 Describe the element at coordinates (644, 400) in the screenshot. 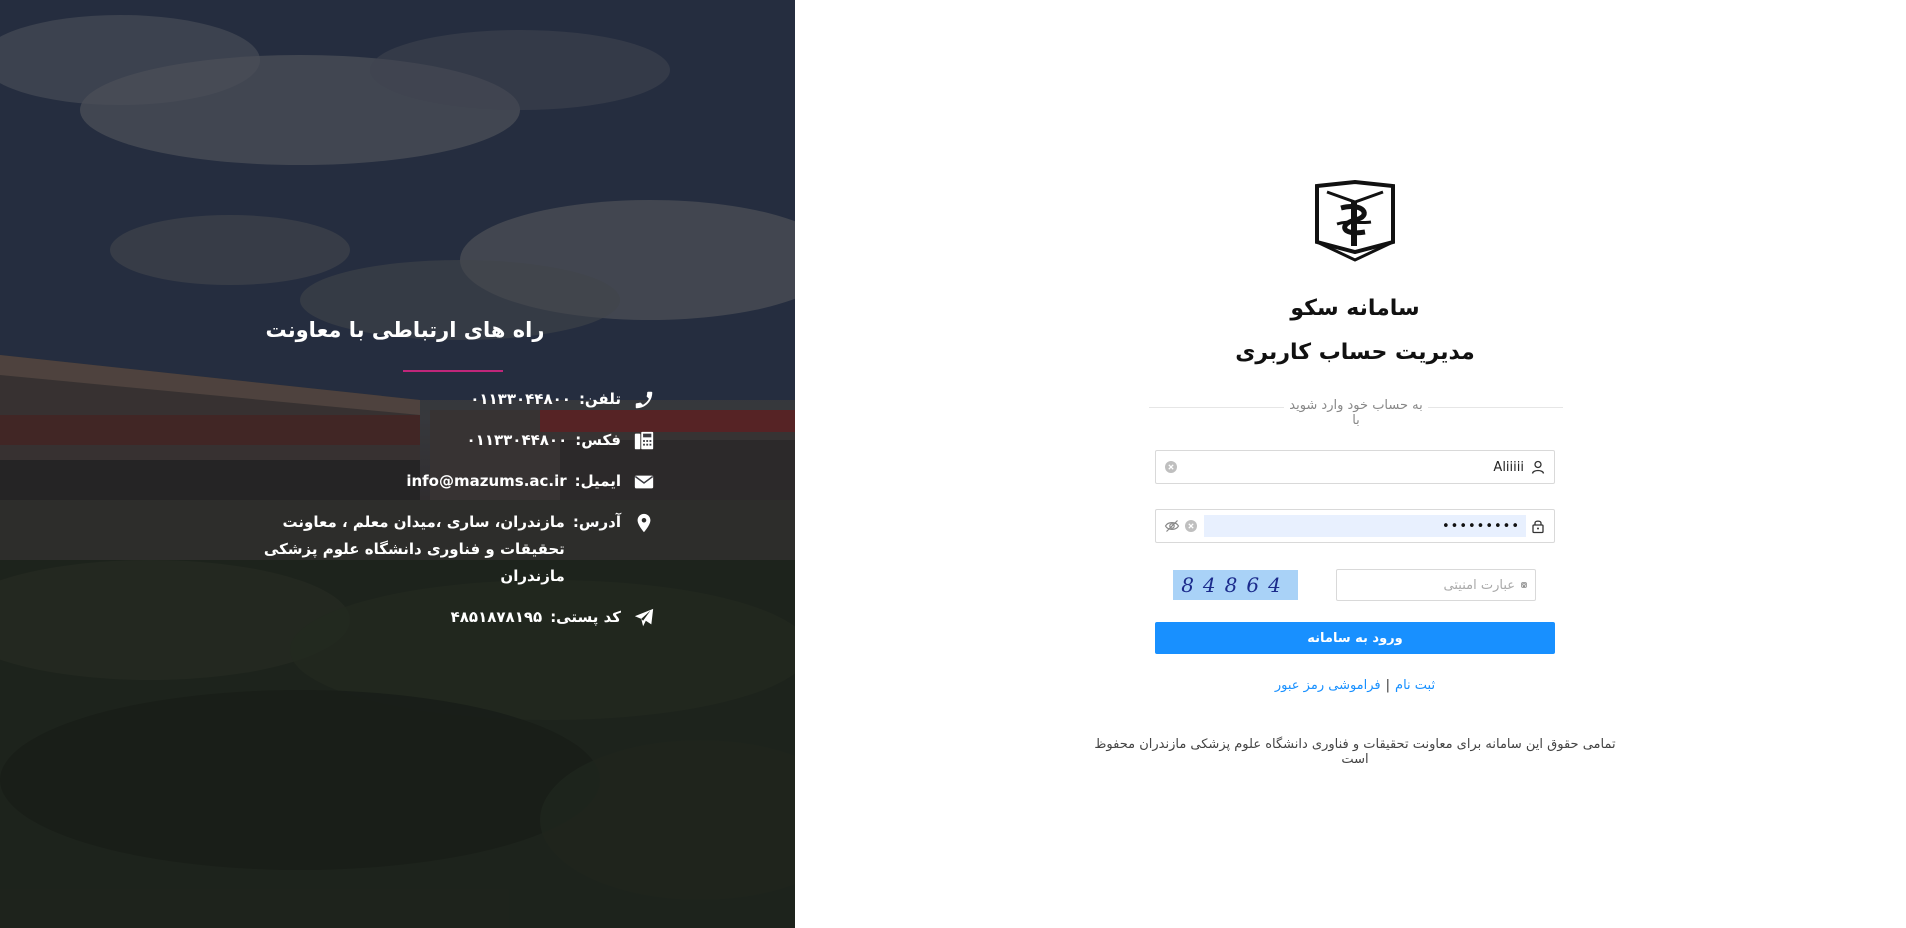

I see `phone-icon` at that location.